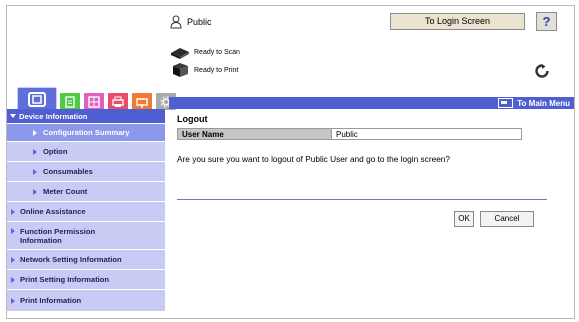 This screenshot has width=579, height=322. Describe the element at coordinates (71, 259) in the screenshot. I see `sidebar-item-label: Network Setting Information` at that location.